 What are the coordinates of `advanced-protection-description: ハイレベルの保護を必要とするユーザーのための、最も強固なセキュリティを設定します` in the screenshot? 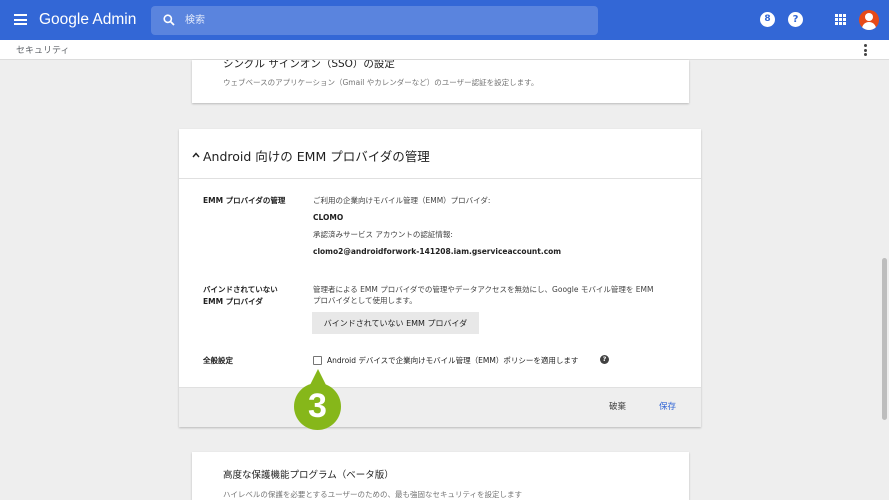 It's located at (373, 494).